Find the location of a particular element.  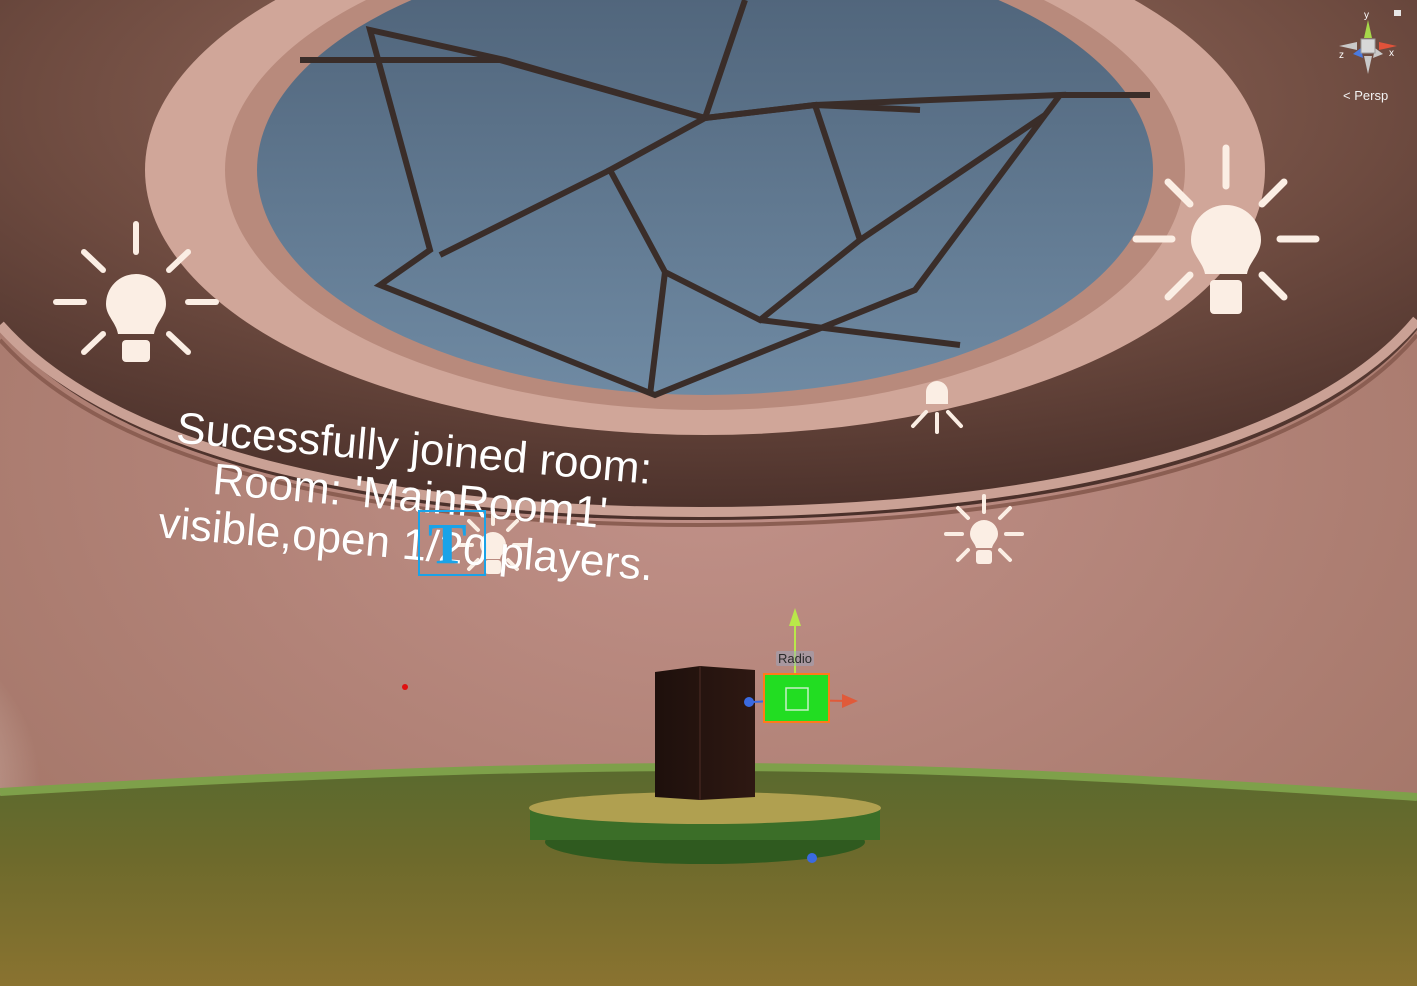

projection-label: Persp is located at coordinates (1371, 95).